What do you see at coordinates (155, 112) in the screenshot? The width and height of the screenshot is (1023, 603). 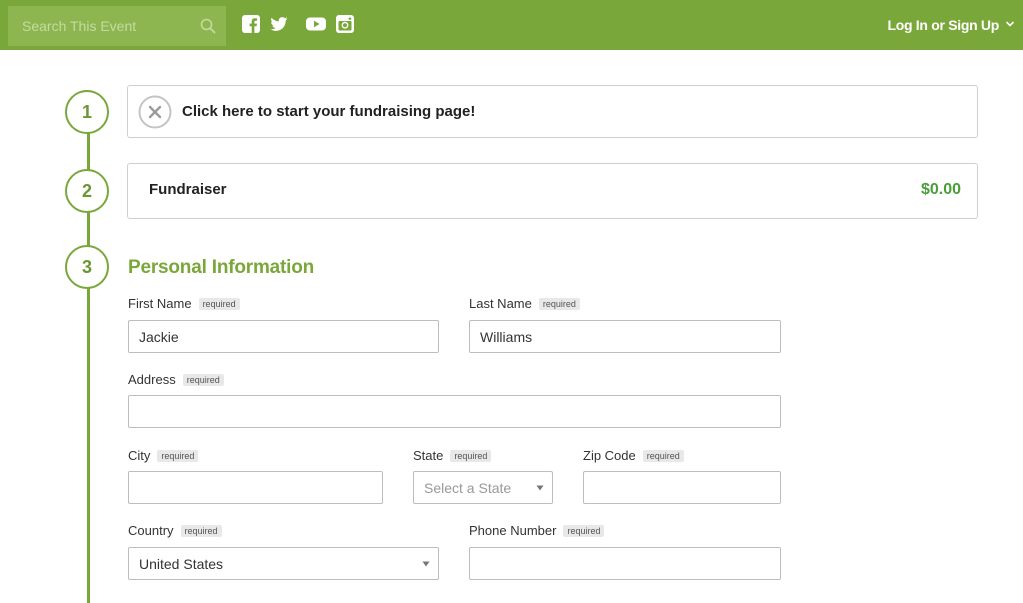 I see `close-circle-icon` at bounding box center [155, 112].